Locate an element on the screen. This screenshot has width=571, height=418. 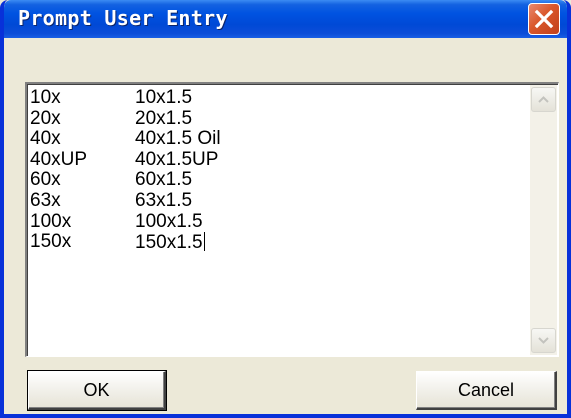
line-description: 20x1.5 is located at coordinates (164, 118).